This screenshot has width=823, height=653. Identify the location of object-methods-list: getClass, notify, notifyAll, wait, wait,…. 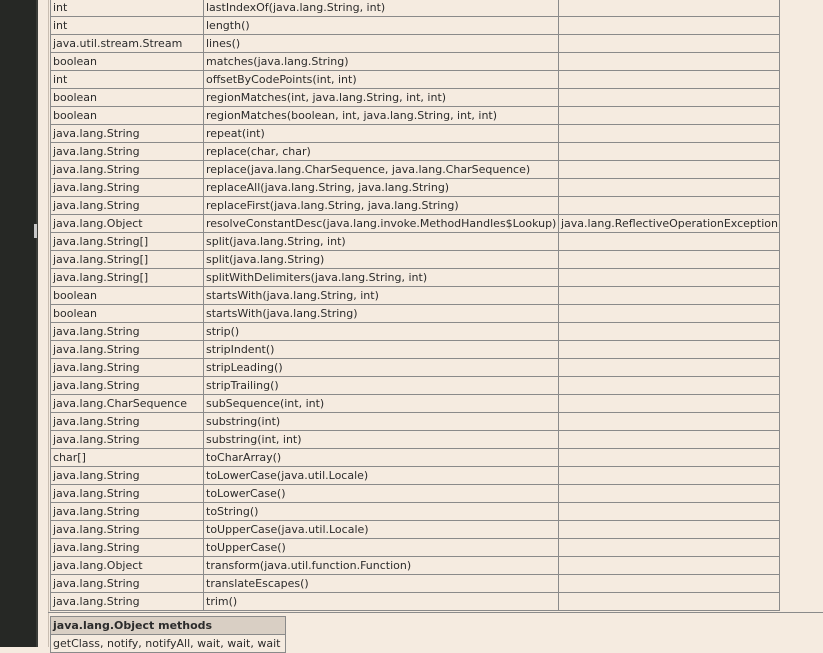
(168, 643).